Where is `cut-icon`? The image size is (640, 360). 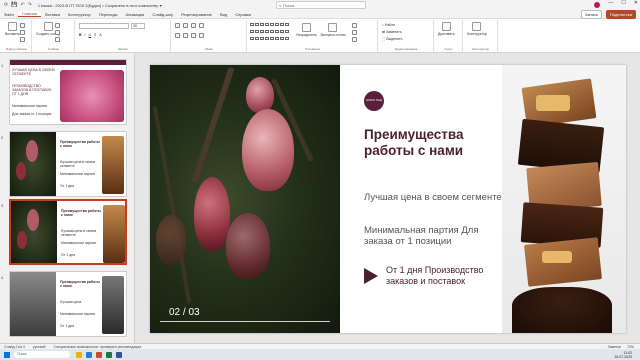 cut-icon is located at coordinates (22, 25).